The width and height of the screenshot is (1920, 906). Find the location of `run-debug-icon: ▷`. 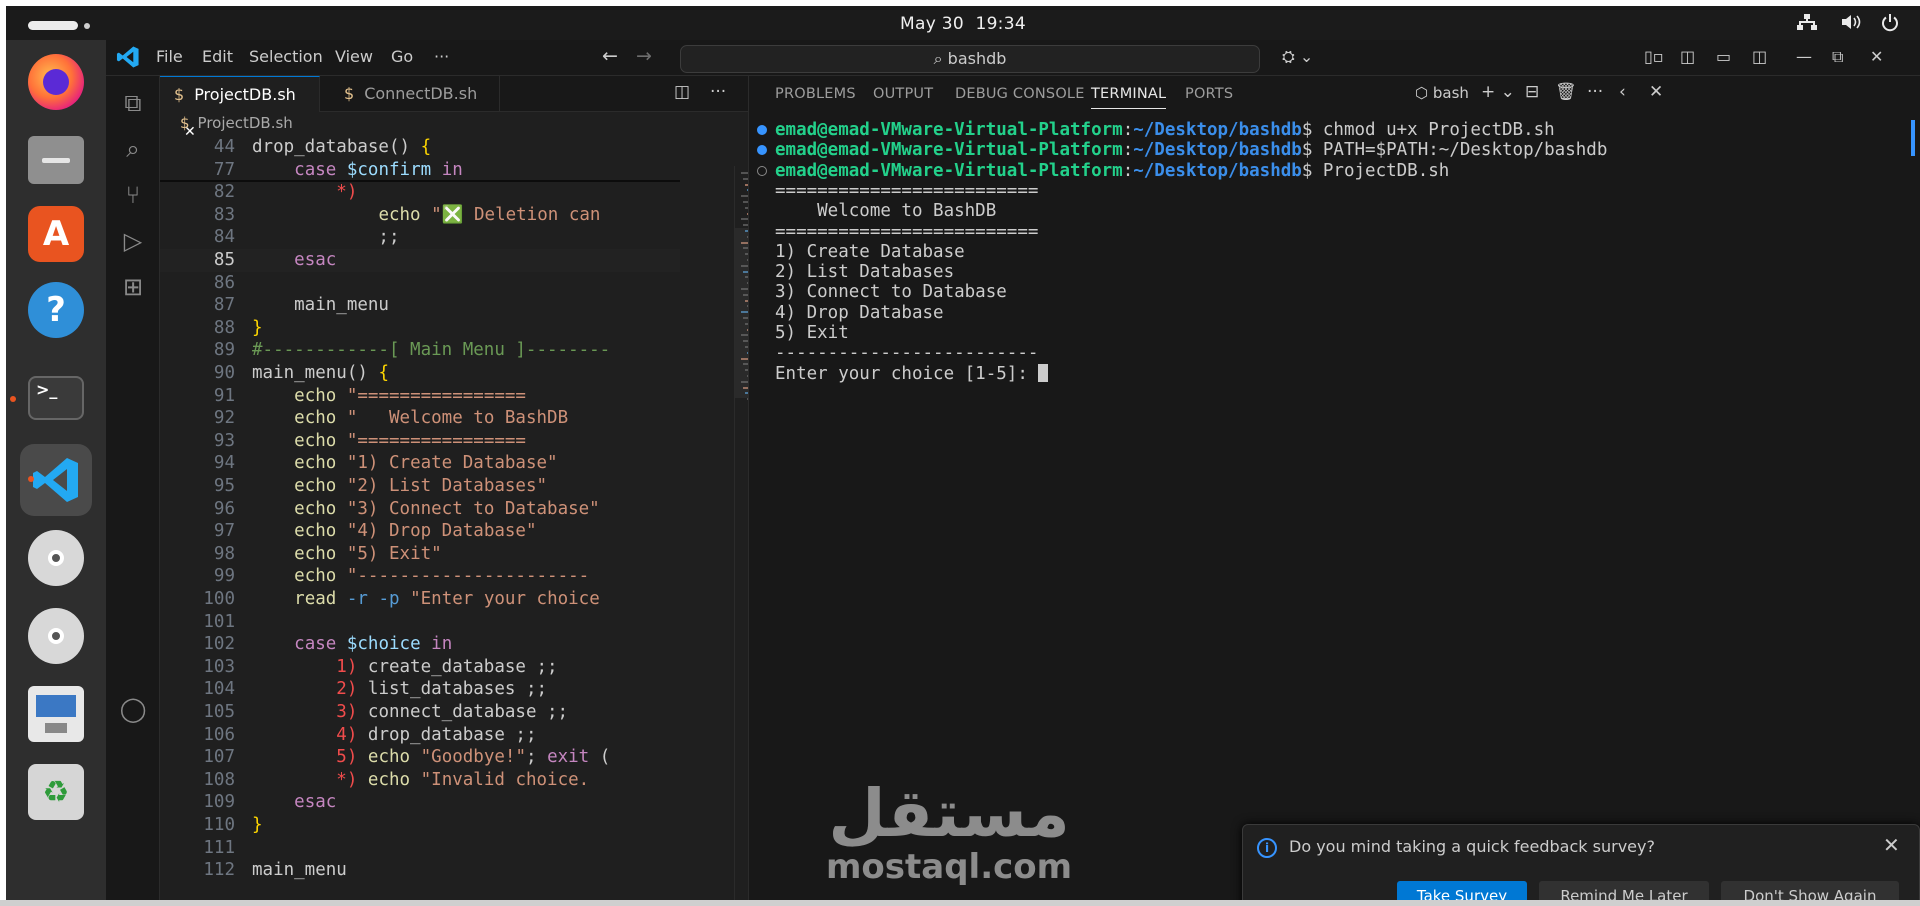

run-debug-icon: ▷ is located at coordinates (133, 241).